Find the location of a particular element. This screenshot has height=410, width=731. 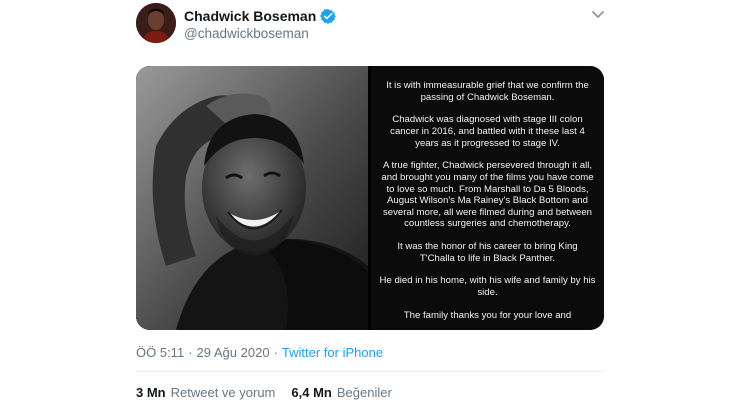

engagement-stats: 3 Mn Retweet ve yorum 6,4 Mn Beğeniler is located at coordinates (264, 392).